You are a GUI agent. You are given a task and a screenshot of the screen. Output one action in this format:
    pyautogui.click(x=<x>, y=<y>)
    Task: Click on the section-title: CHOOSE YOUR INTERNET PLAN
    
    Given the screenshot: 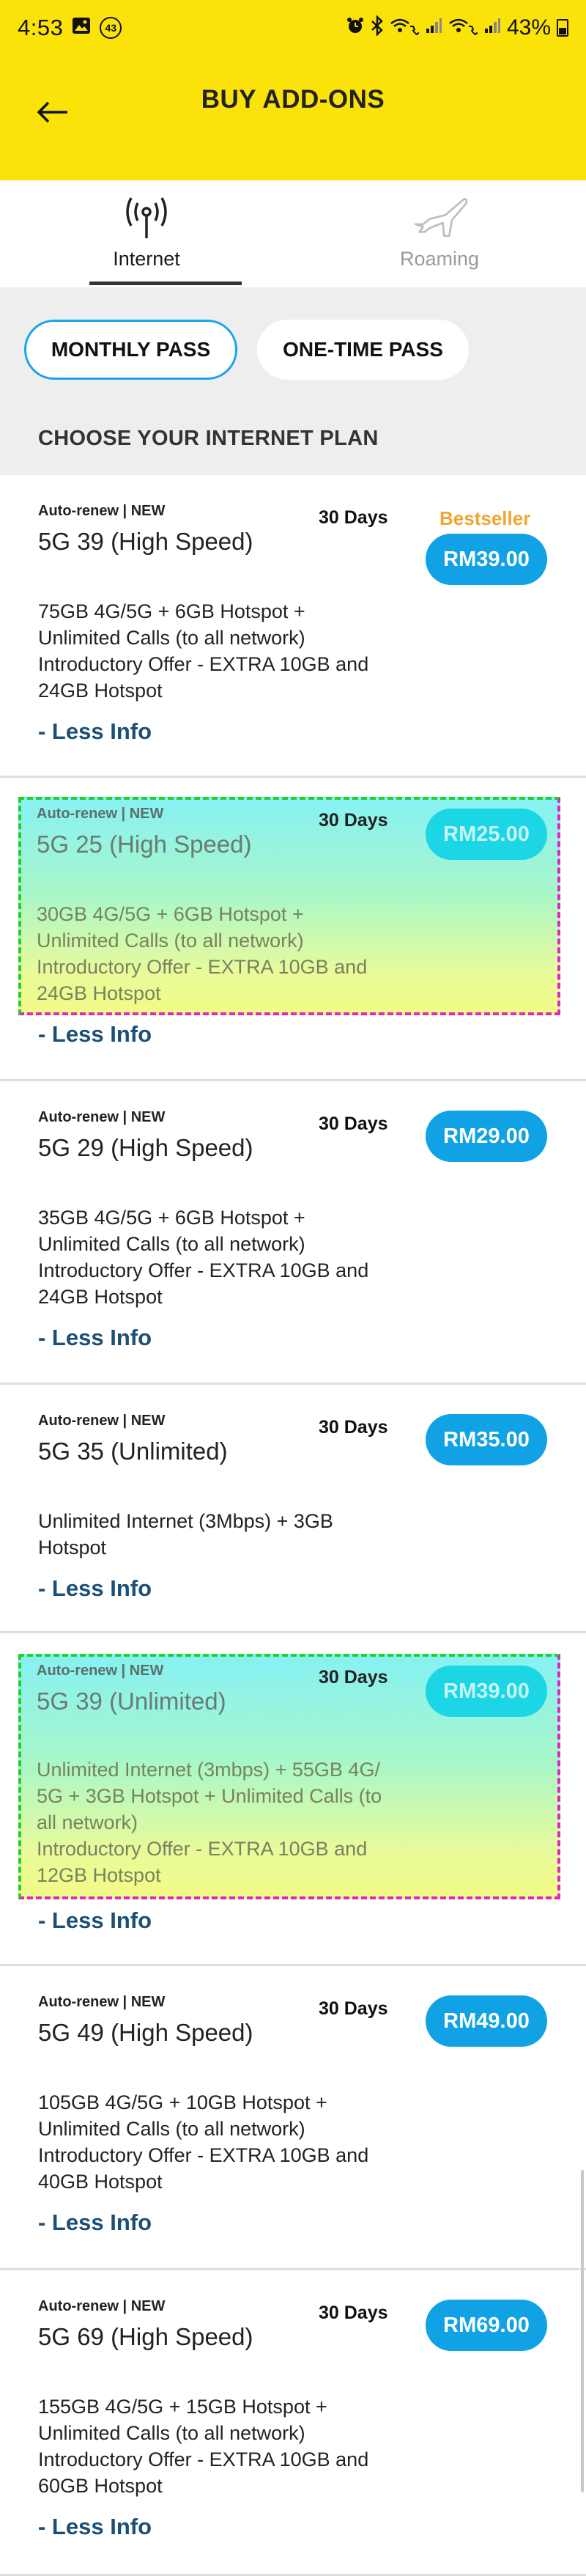 What is the action you would take?
    pyautogui.click(x=208, y=438)
    